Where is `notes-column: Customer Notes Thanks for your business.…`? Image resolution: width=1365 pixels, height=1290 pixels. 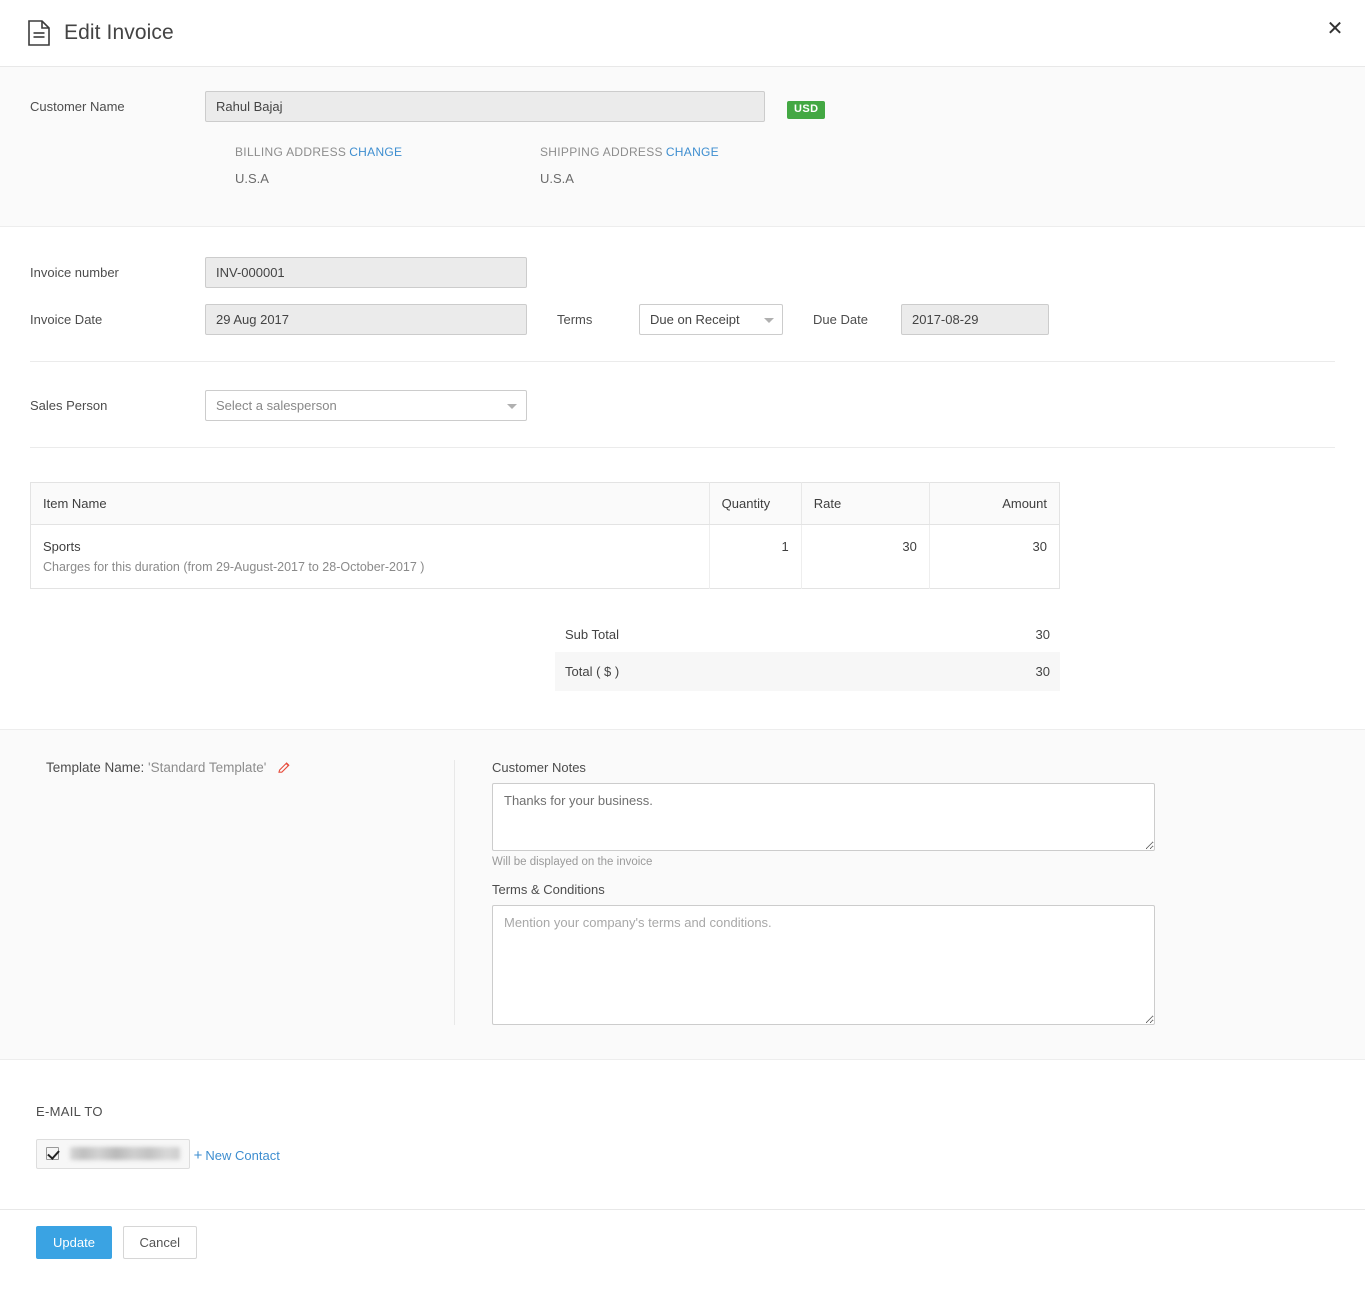
notes-column: Customer Notes Thanks for your business.… is located at coordinates (805, 892).